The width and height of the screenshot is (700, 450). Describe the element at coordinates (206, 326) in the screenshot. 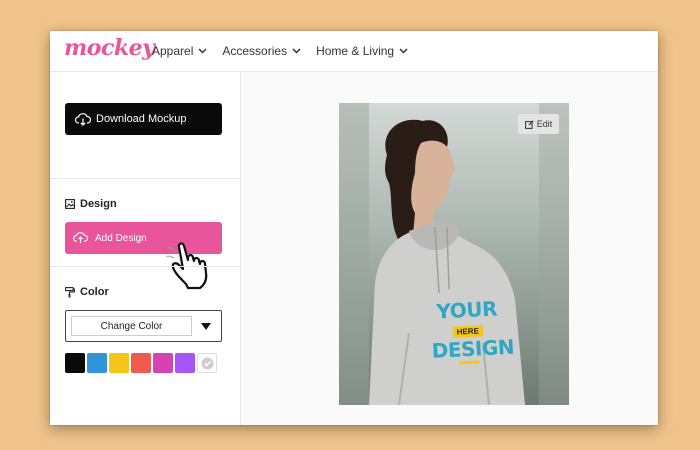

I see `caret-down-icon` at that location.